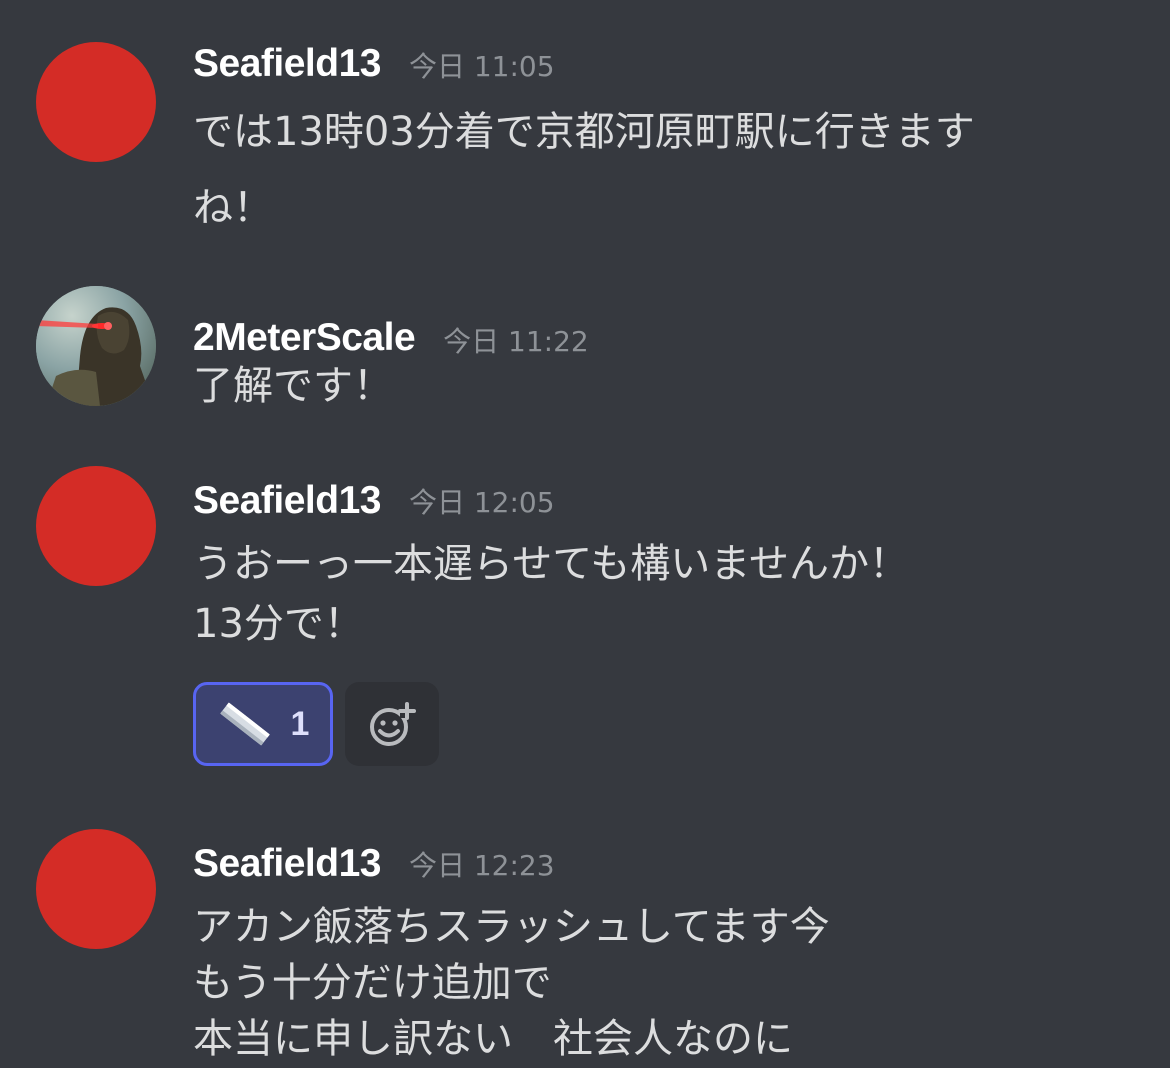  What do you see at coordinates (372, 983) in the screenshot?
I see `message-text-line: もう十分だけ追加で` at bounding box center [372, 983].